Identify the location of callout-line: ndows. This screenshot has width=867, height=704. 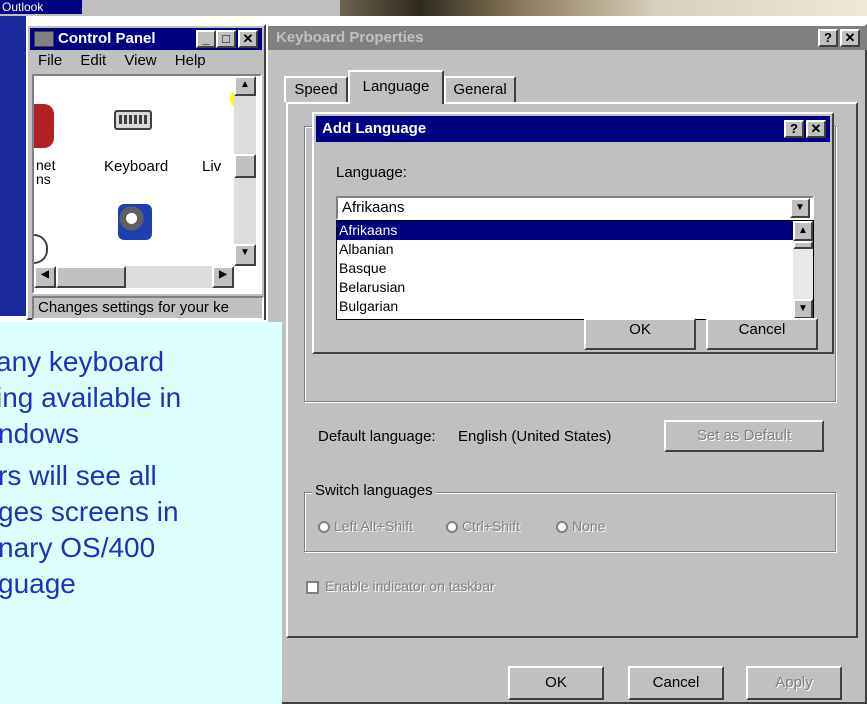
(39, 433).